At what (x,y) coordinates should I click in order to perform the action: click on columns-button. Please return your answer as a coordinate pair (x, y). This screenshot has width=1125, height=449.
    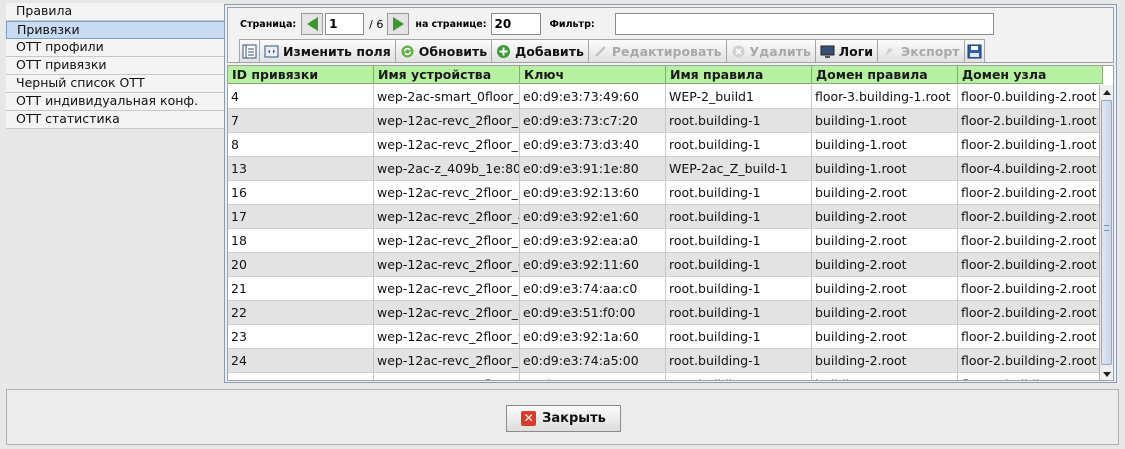
    Looking at the image, I should click on (249, 51).